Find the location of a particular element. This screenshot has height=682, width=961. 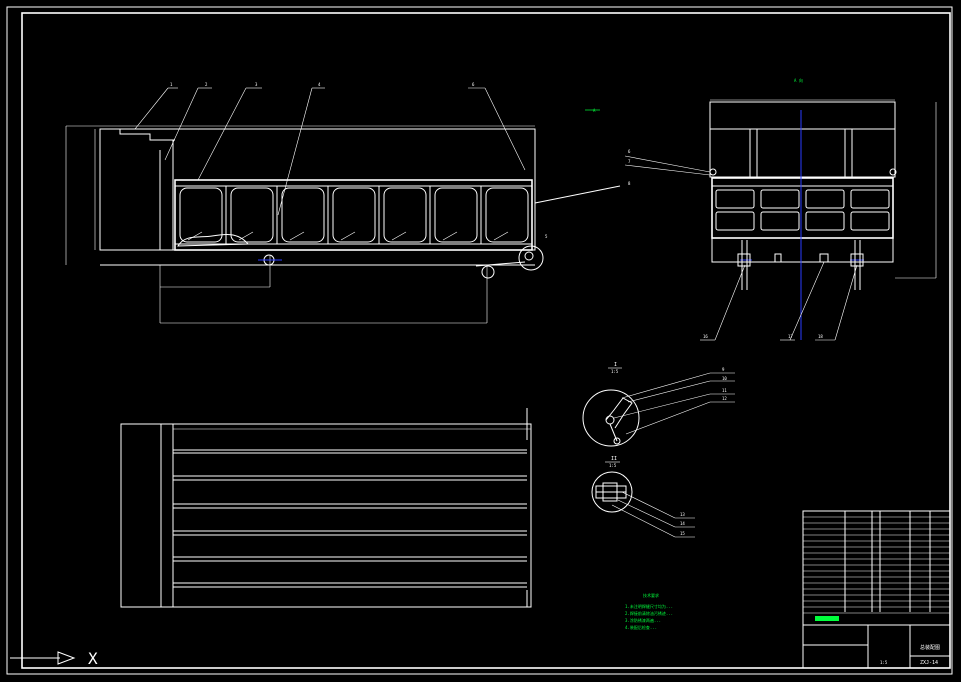

balloon: 4 is located at coordinates (319, 84).